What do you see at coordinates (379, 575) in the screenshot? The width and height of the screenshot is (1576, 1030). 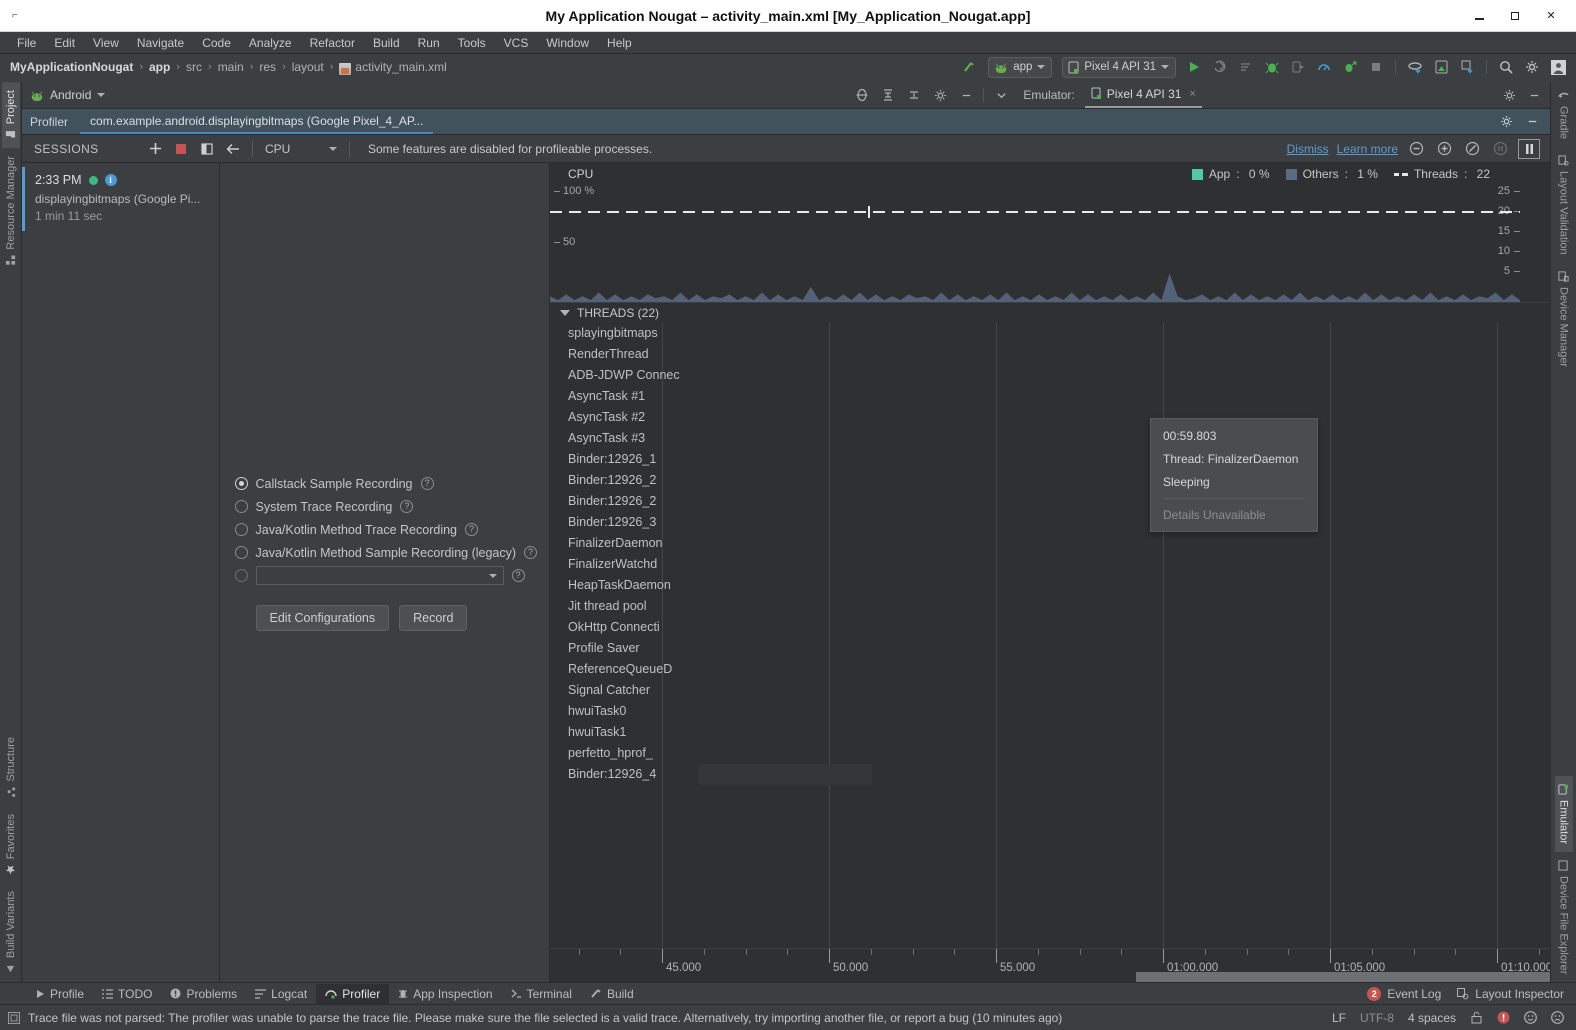 I see `custom-config-dropdown` at bounding box center [379, 575].